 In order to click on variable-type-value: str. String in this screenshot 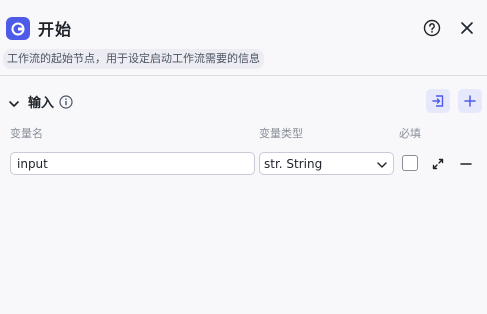, I will do `click(293, 164)`.